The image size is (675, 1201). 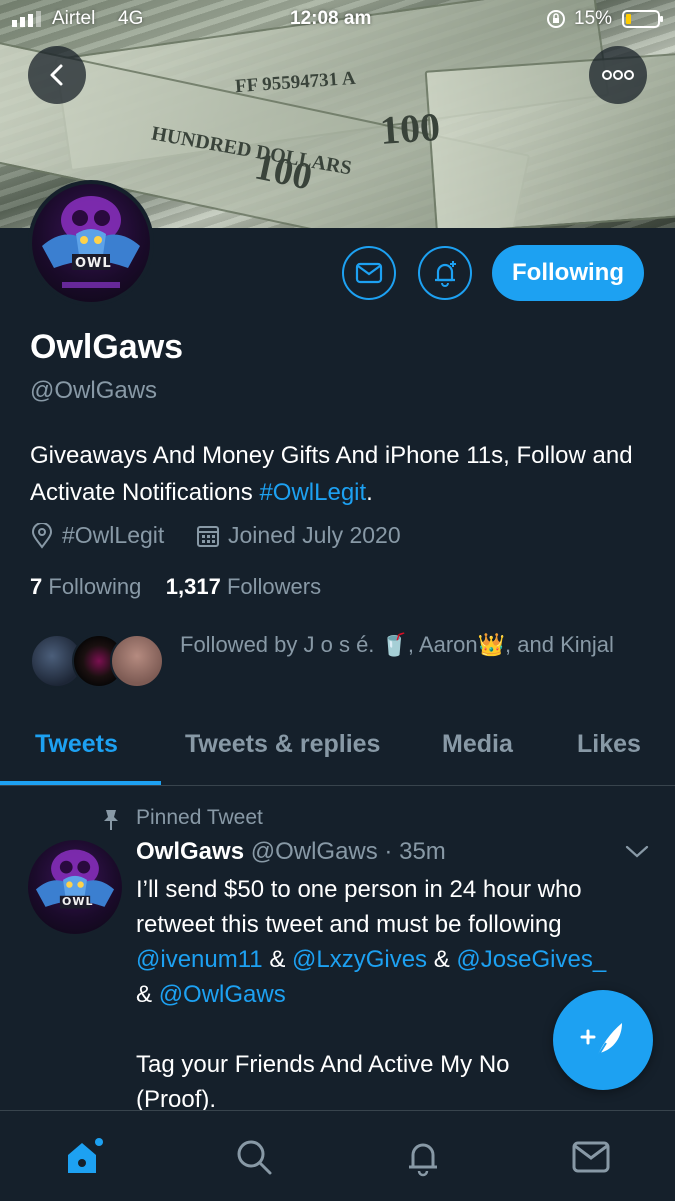 I want to click on chevron-down-icon, so click(x=637, y=851).